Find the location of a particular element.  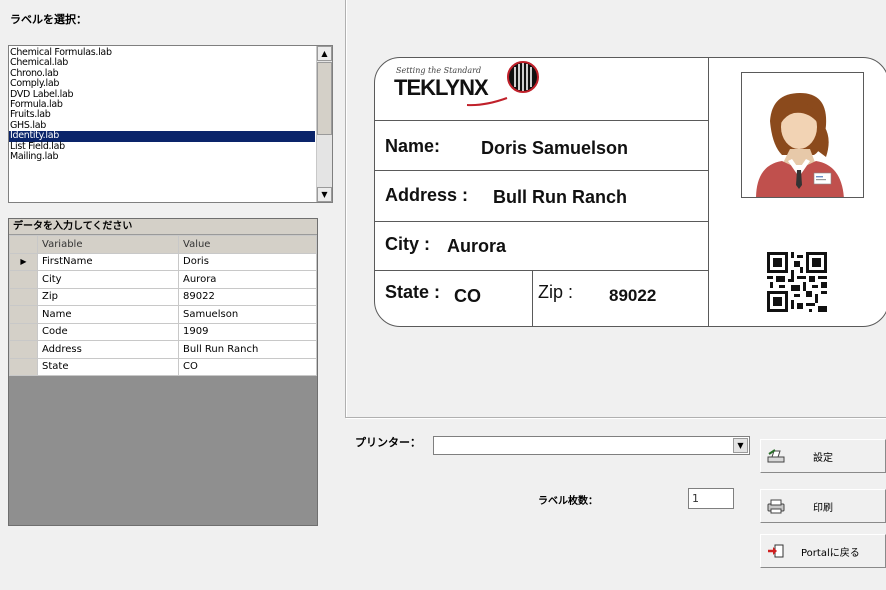

variable-cell: Address is located at coordinates (108, 349).